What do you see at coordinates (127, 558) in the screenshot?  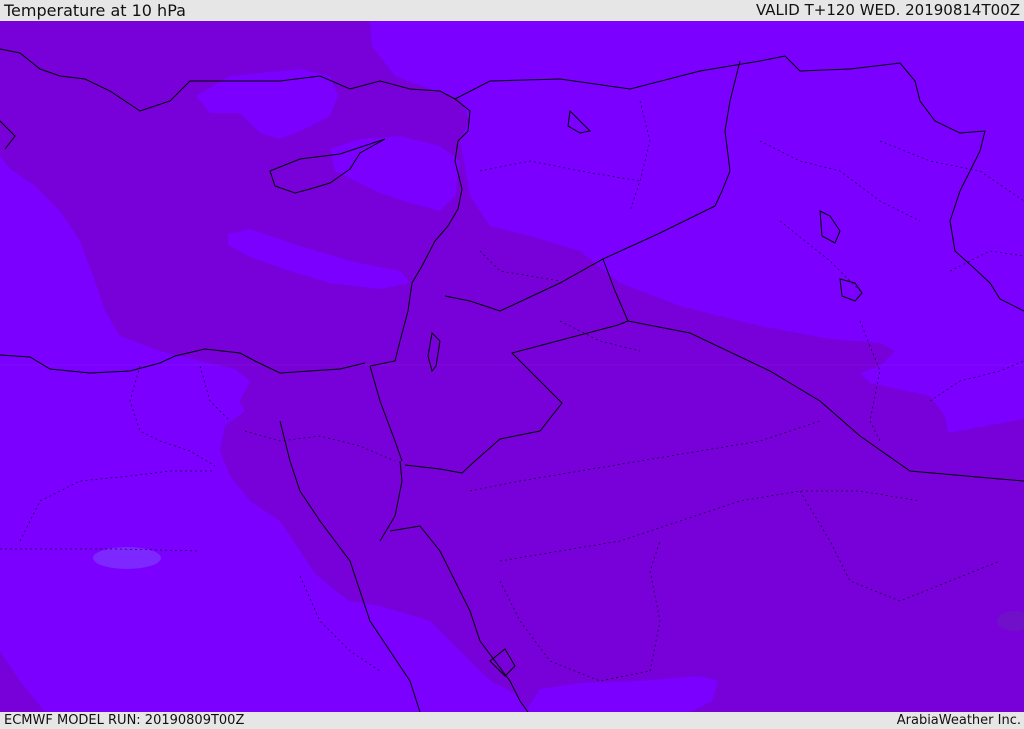 I see `light-patch-spot` at bounding box center [127, 558].